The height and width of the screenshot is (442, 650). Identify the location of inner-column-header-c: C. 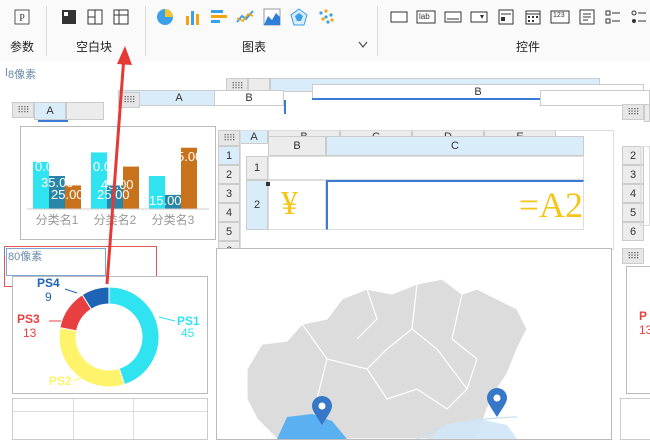
(455, 146).